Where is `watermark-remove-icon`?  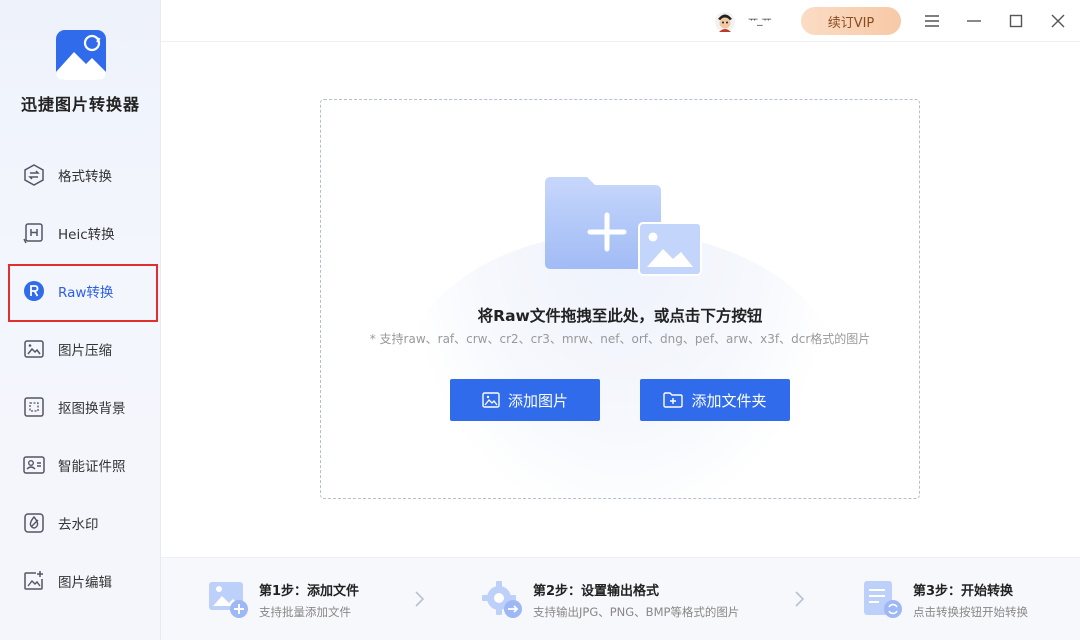
watermark-remove-icon is located at coordinates (34, 523).